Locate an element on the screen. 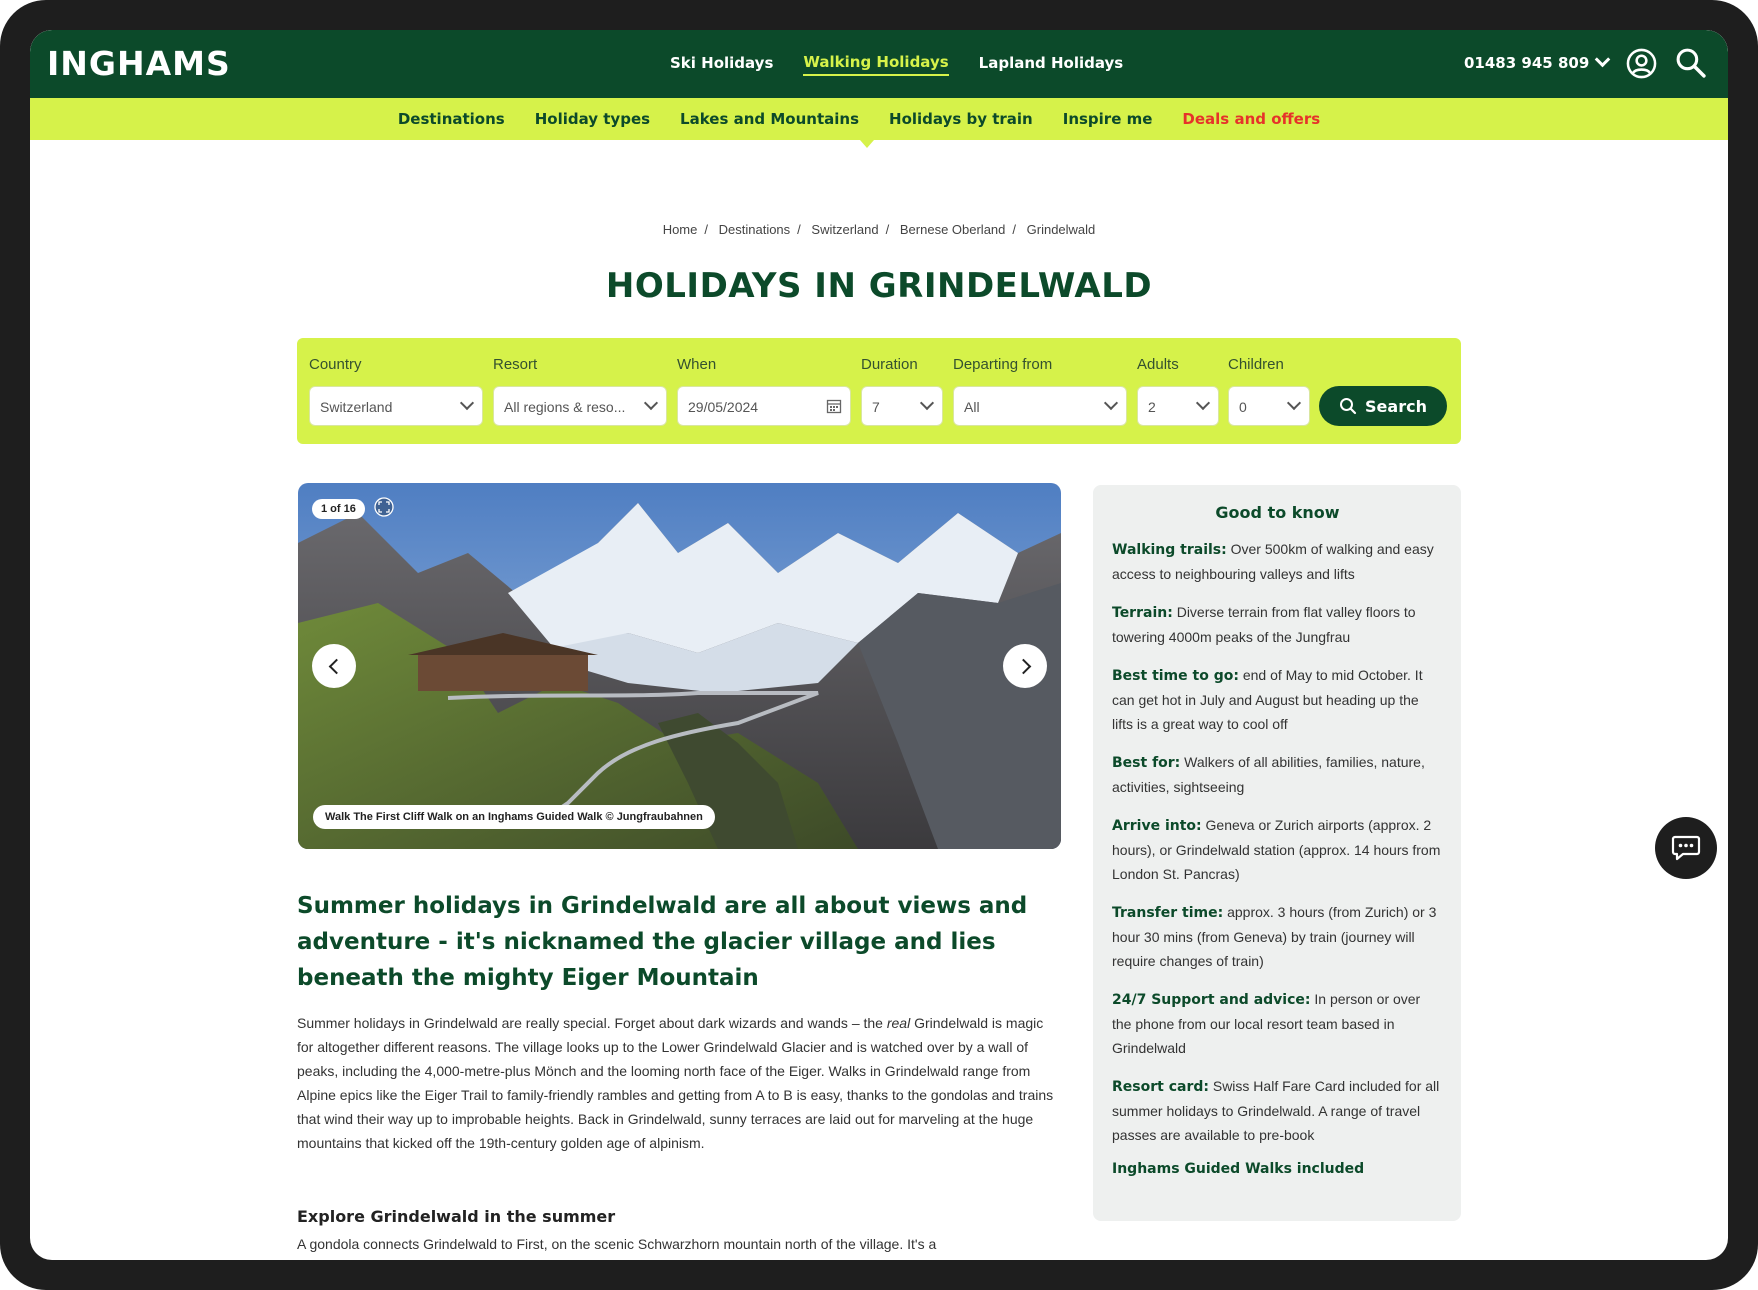 The width and height of the screenshot is (1758, 1290). date-input: 29/05/2024 is located at coordinates (764, 406).